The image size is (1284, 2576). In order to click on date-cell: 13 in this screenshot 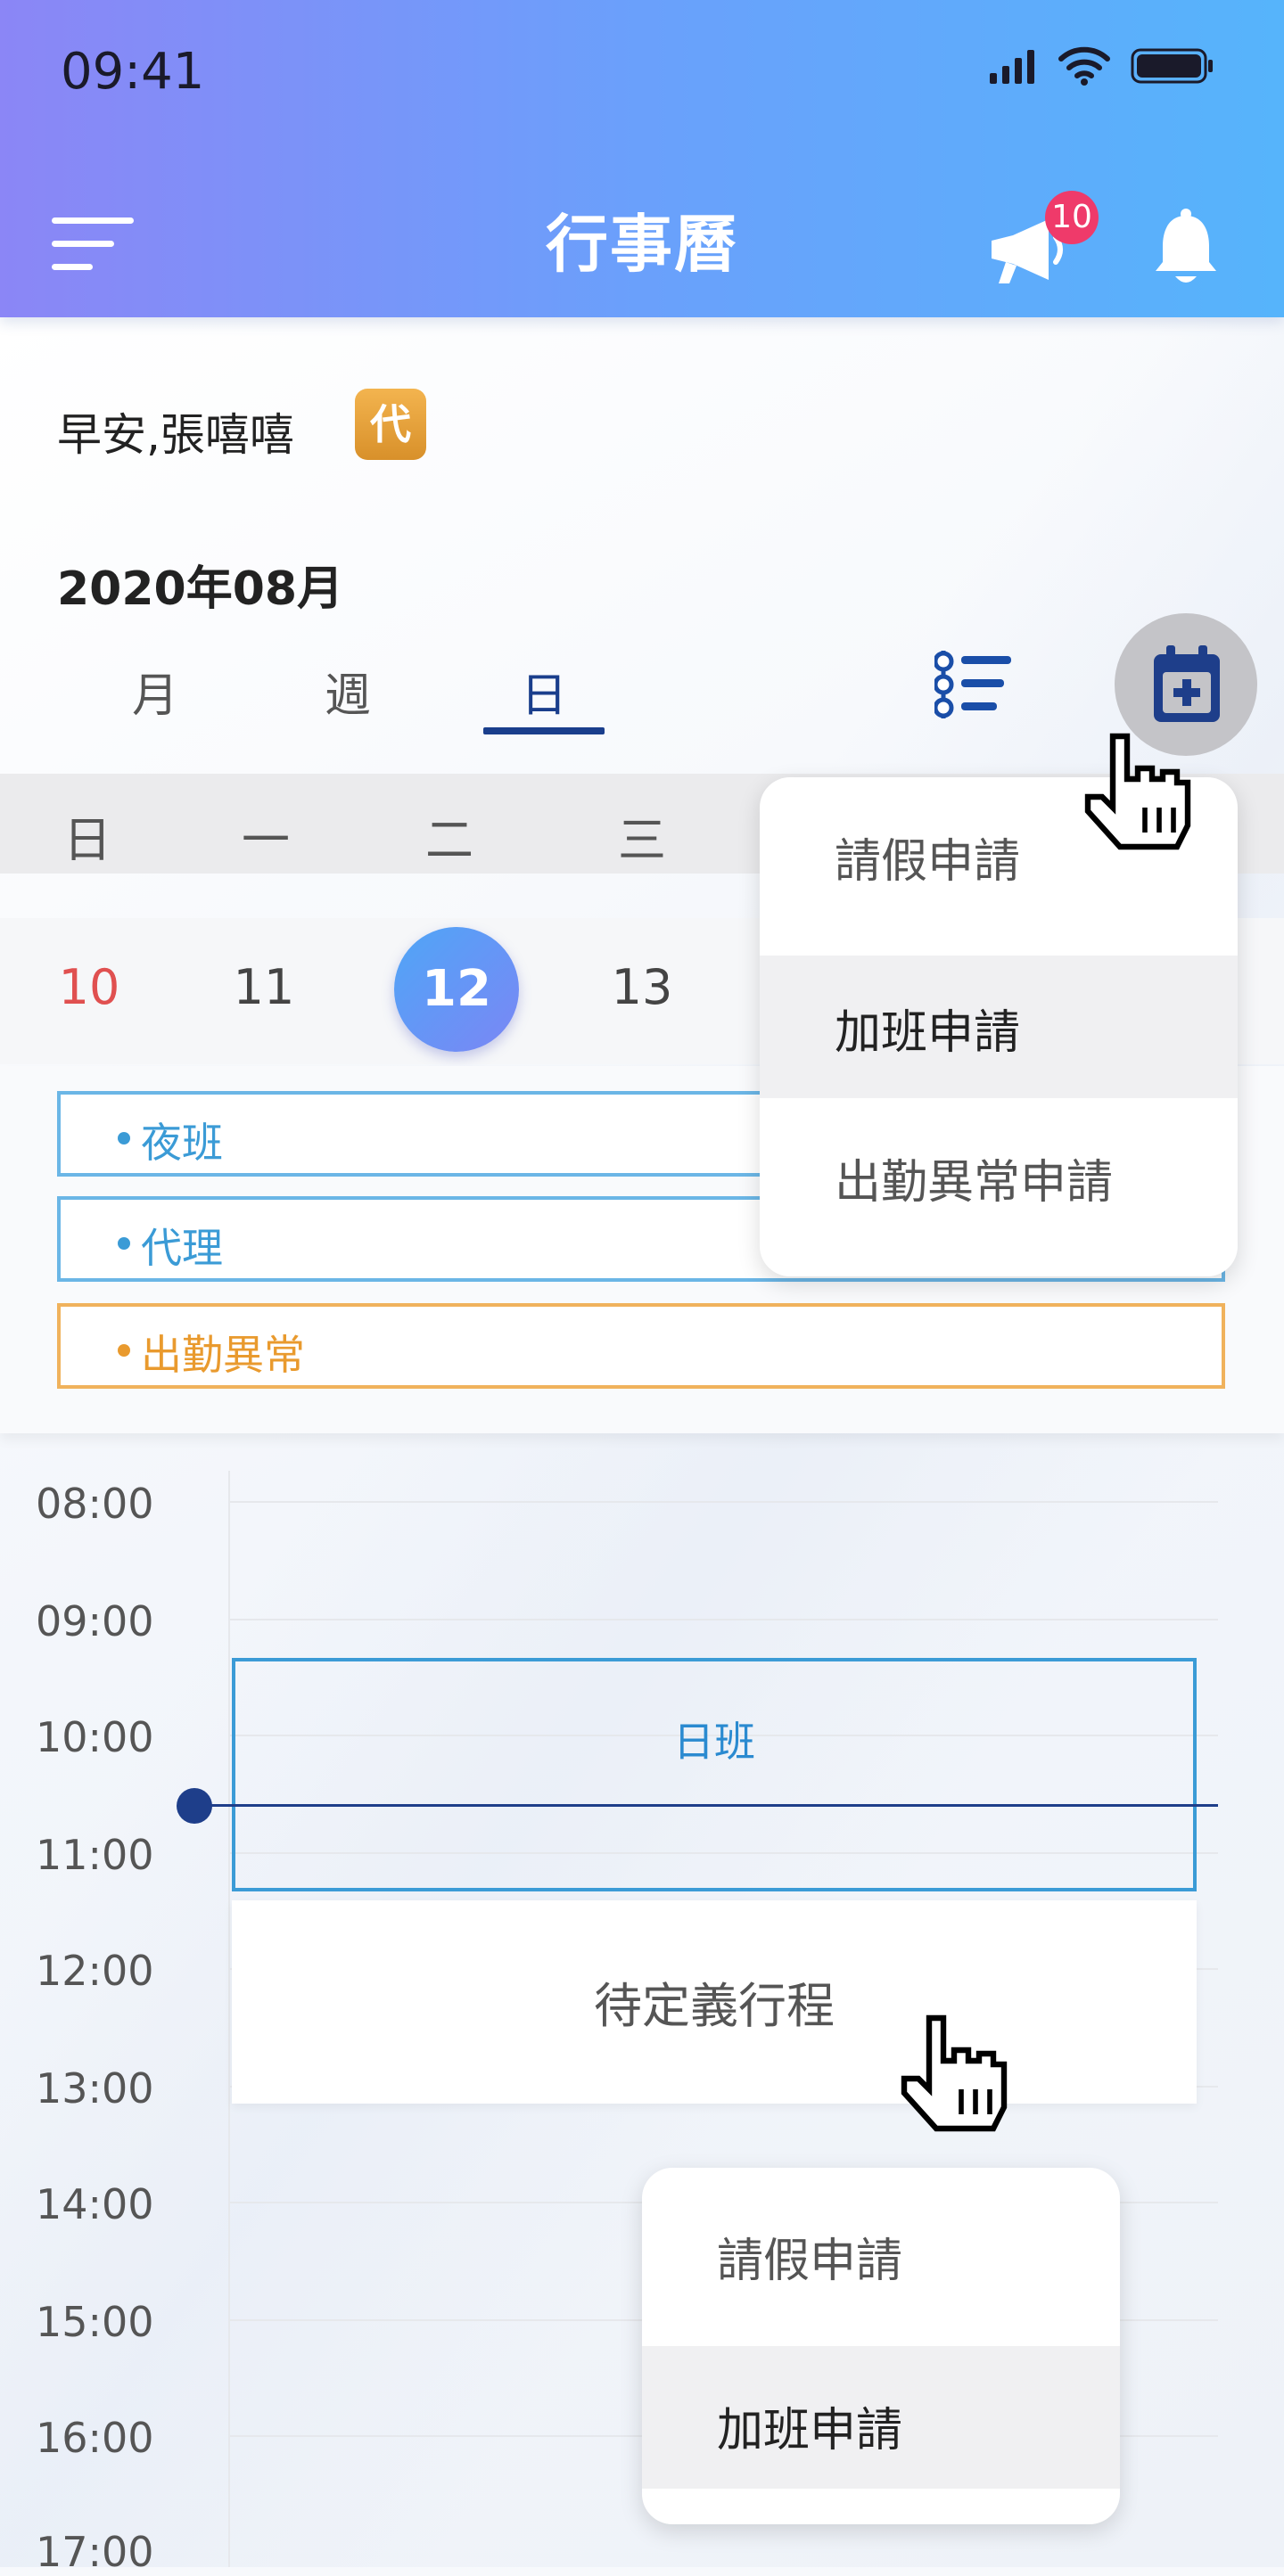, I will do `click(642, 987)`.